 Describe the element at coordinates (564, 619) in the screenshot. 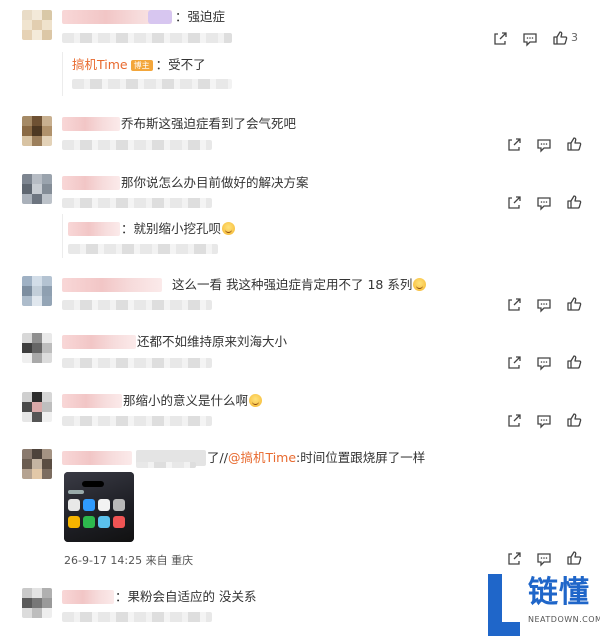

I see `logo-domain: NEATDOWN.COM` at that location.